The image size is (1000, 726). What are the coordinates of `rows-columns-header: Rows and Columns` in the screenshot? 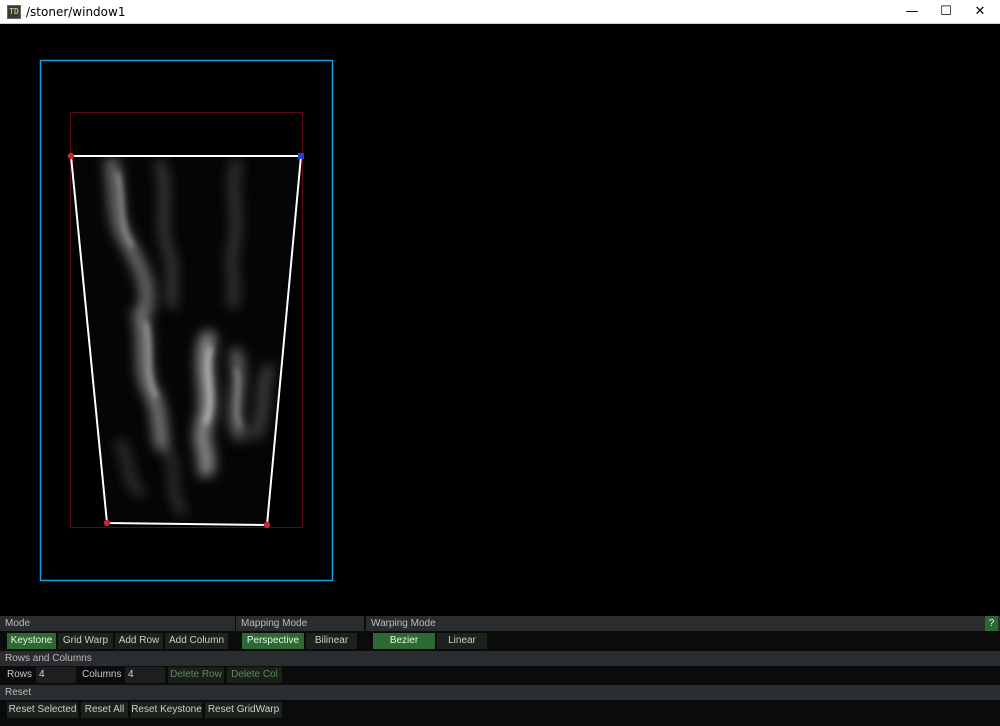 It's located at (500, 658).